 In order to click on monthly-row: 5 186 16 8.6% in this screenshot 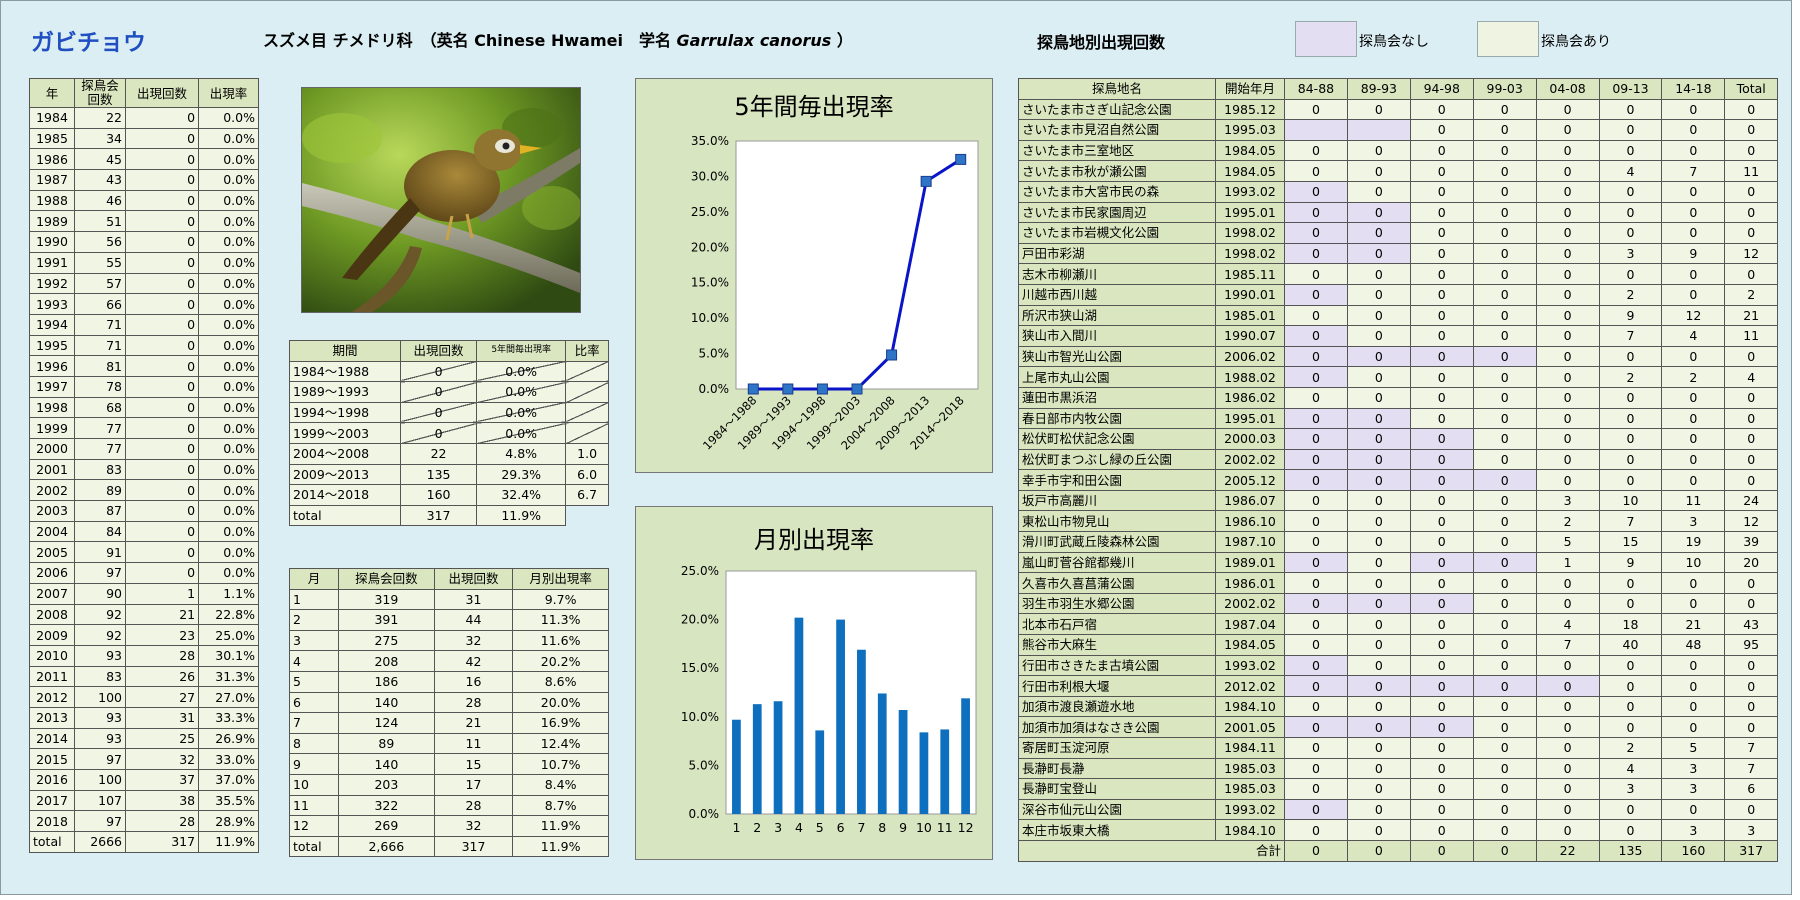, I will do `click(448, 681)`.